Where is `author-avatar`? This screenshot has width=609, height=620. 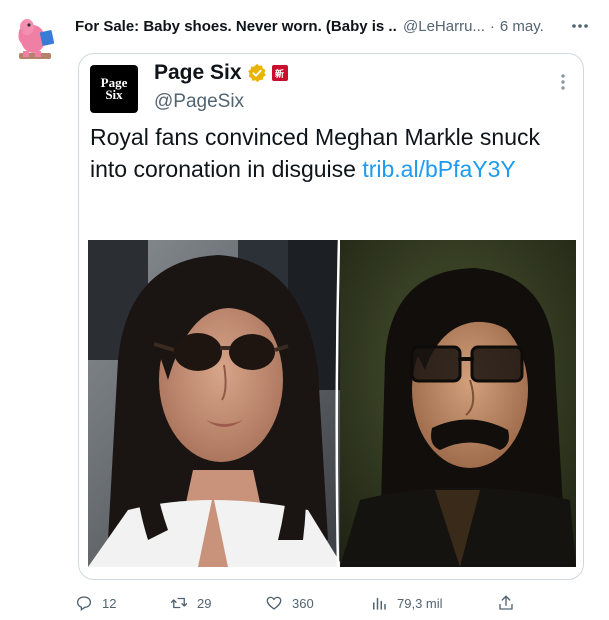 author-avatar is located at coordinates (37, 39).